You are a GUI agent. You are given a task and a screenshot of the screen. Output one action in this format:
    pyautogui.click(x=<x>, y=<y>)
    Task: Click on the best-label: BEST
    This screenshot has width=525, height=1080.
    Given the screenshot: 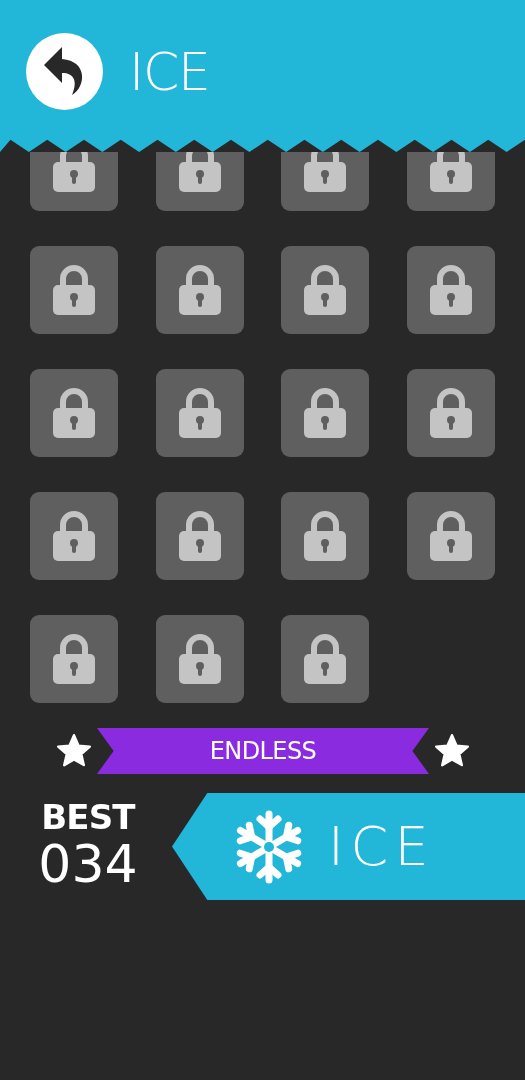 What is the action you would take?
    pyautogui.click(x=88, y=817)
    